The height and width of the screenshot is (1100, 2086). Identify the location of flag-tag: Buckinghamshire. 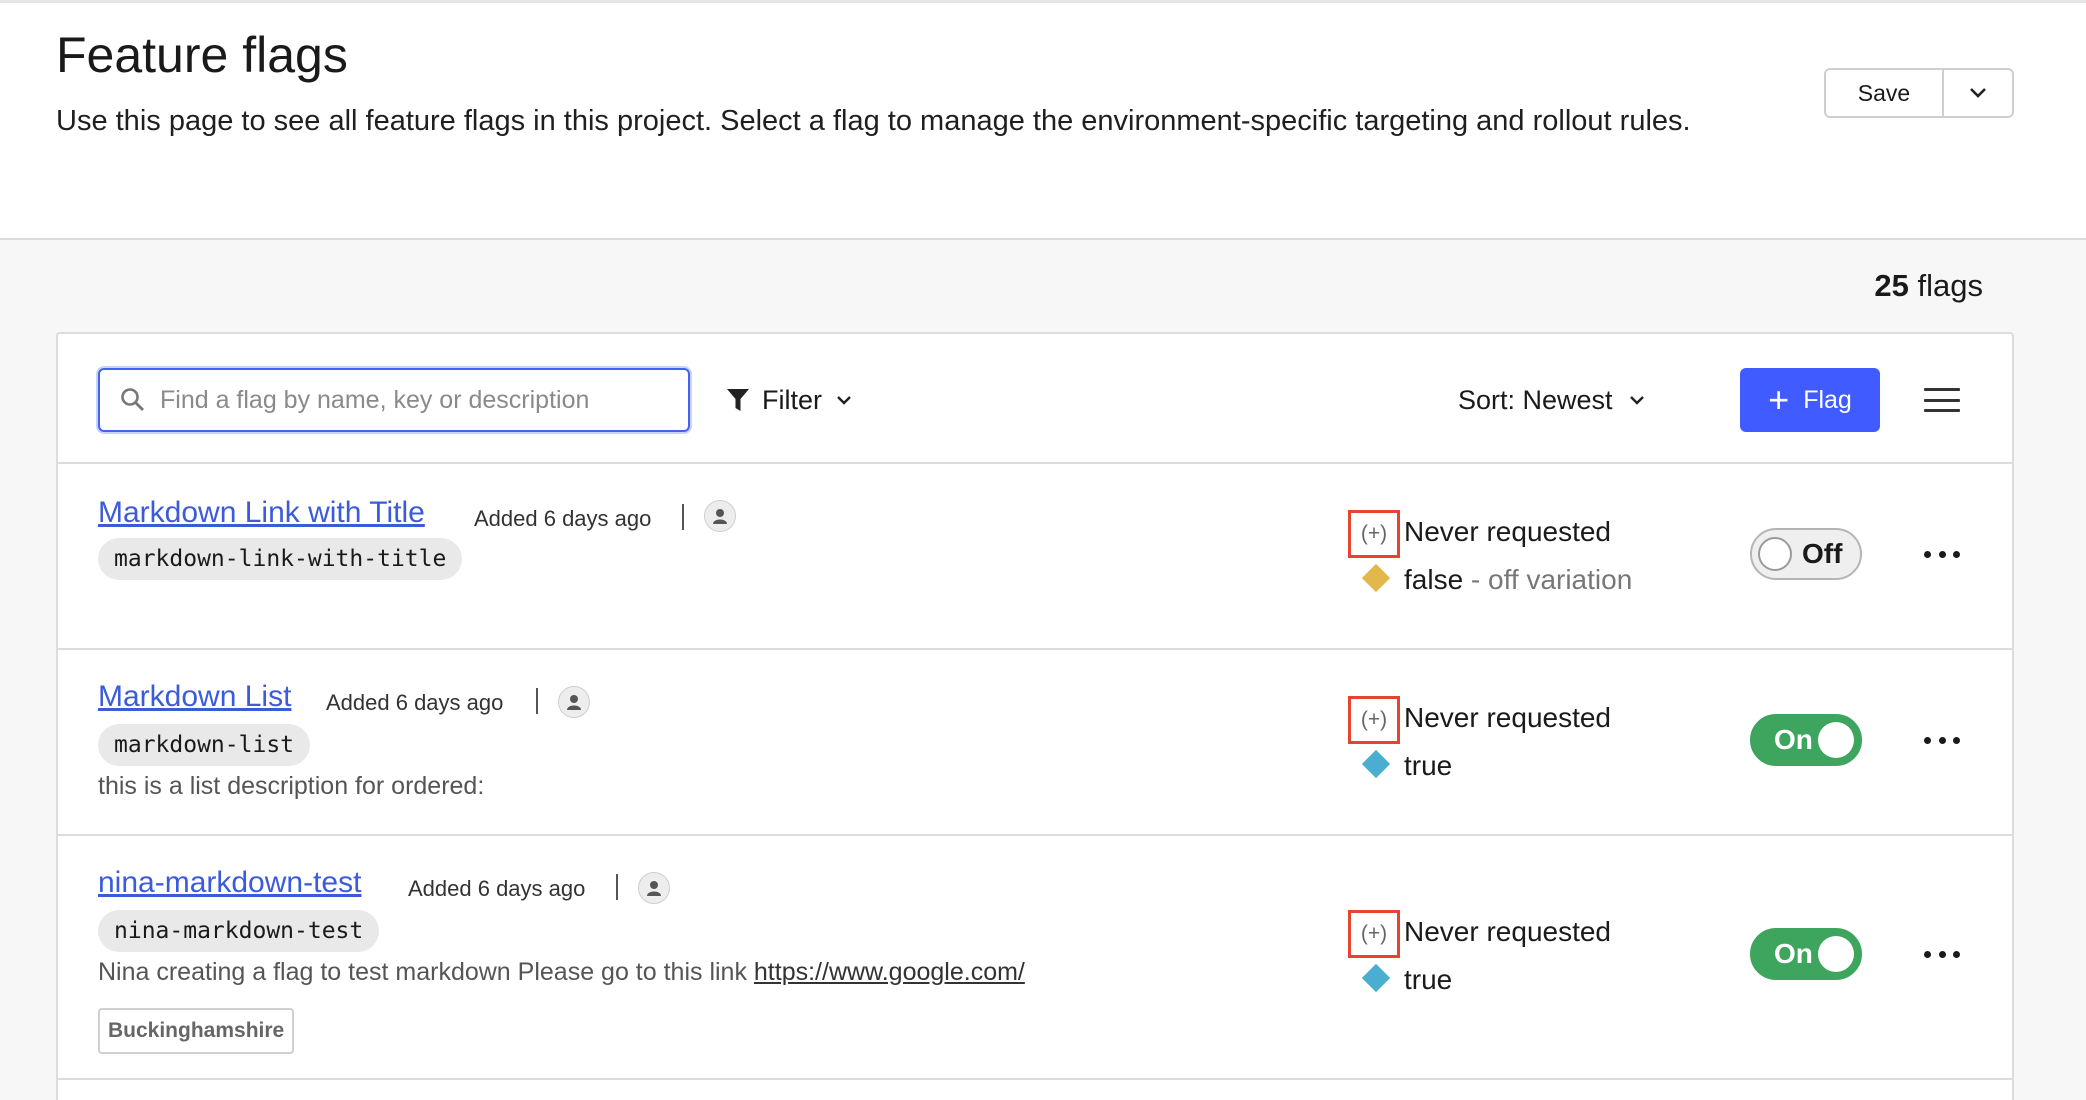
(196, 1031).